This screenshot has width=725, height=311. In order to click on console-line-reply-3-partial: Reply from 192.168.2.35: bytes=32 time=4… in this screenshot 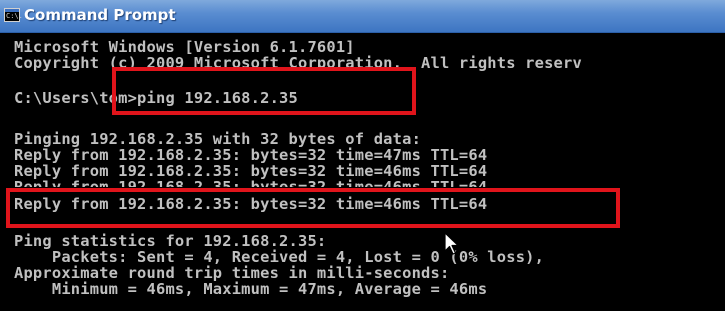, I will do `click(250, 183)`.